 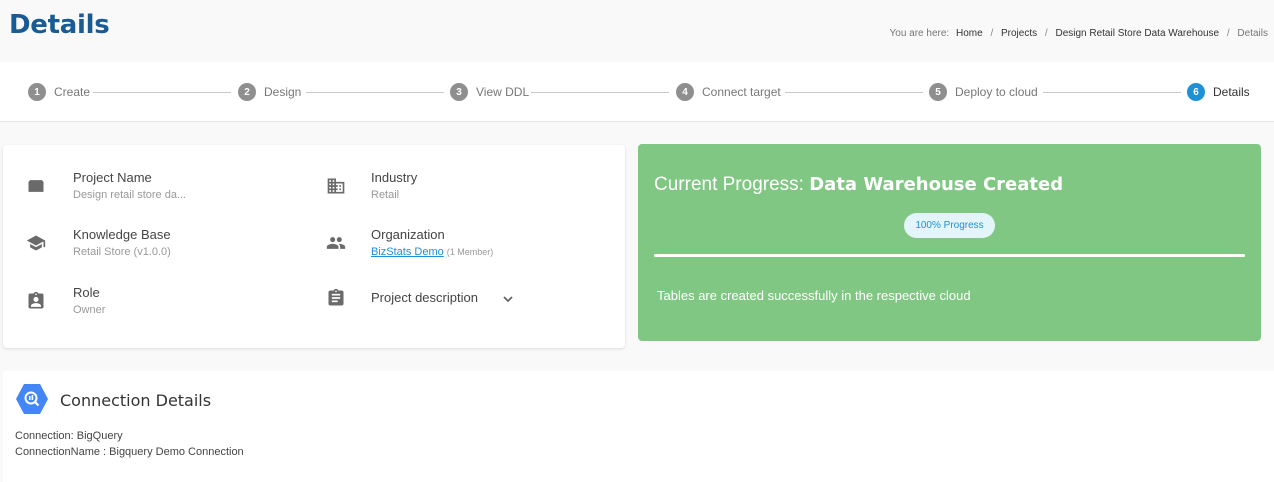 What do you see at coordinates (32, 399) in the screenshot?
I see `bigquery-icon` at bounding box center [32, 399].